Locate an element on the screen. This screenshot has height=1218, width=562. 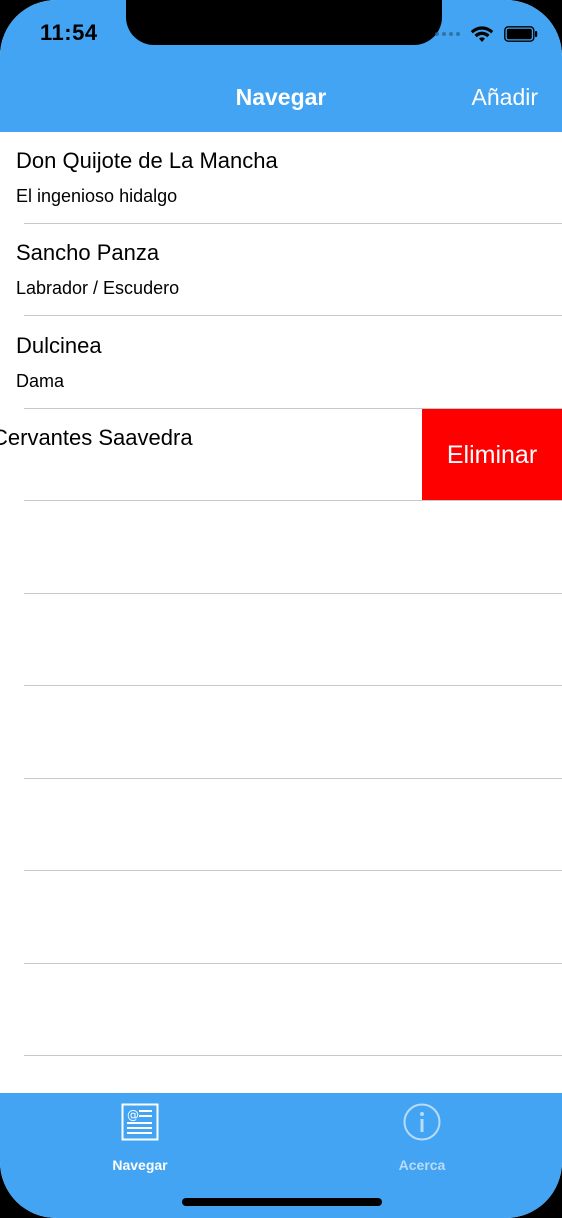
status-icons is located at coordinates (486, 34).